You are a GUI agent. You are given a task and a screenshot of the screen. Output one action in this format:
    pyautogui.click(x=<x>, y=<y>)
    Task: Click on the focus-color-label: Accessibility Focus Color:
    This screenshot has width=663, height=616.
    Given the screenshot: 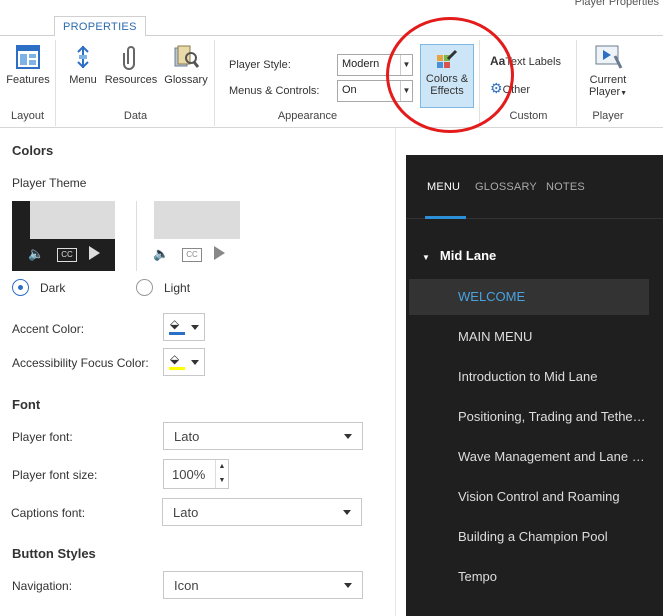 What is the action you would take?
    pyautogui.click(x=80, y=363)
    